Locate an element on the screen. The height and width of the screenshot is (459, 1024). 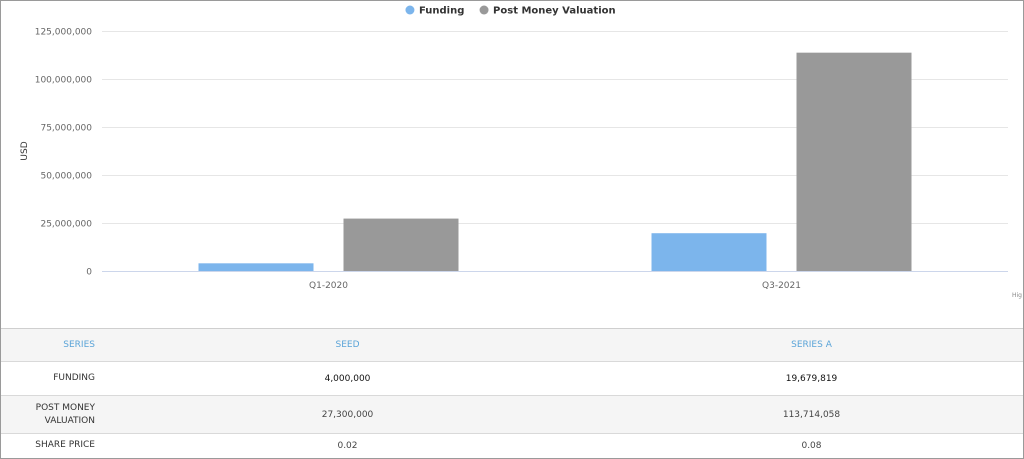
y-axis-title: USD is located at coordinates (25, 150).